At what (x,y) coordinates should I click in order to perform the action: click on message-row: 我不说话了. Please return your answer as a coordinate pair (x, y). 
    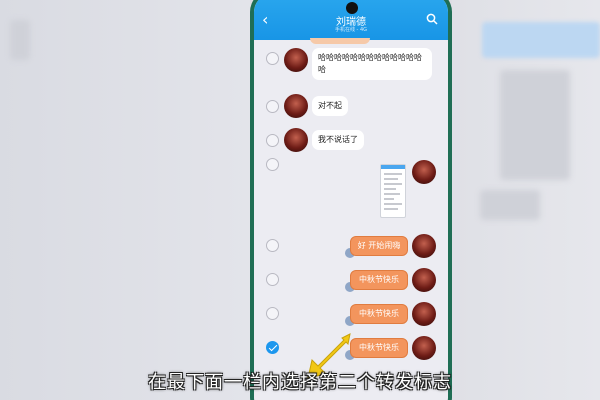
    Looking at the image, I should click on (351, 140).